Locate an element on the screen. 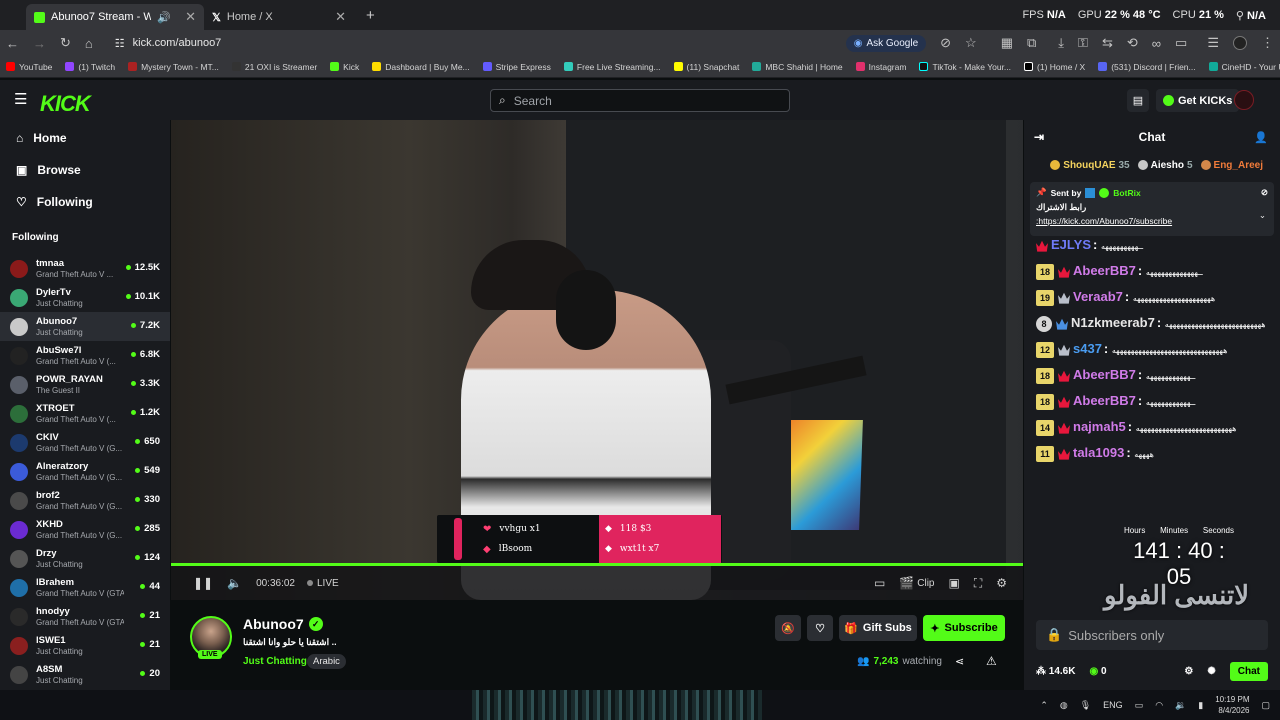  star-icon: ☆ is located at coordinates (971, 43).